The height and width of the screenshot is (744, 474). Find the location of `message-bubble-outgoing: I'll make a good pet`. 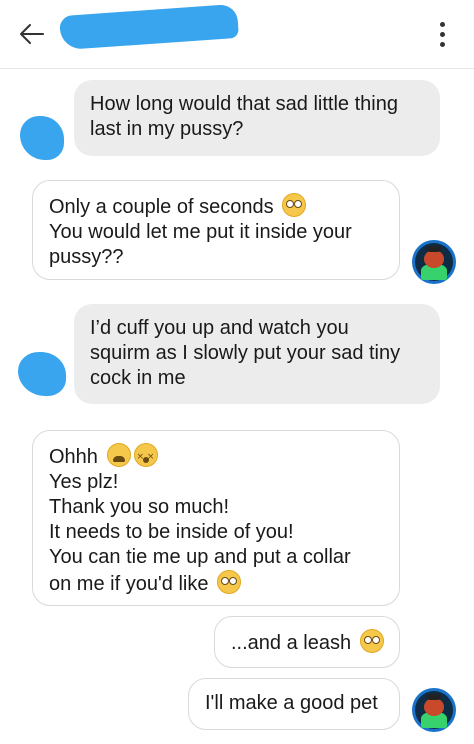

message-bubble-outgoing: I'll make a good pet is located at coordinates (294, 704).